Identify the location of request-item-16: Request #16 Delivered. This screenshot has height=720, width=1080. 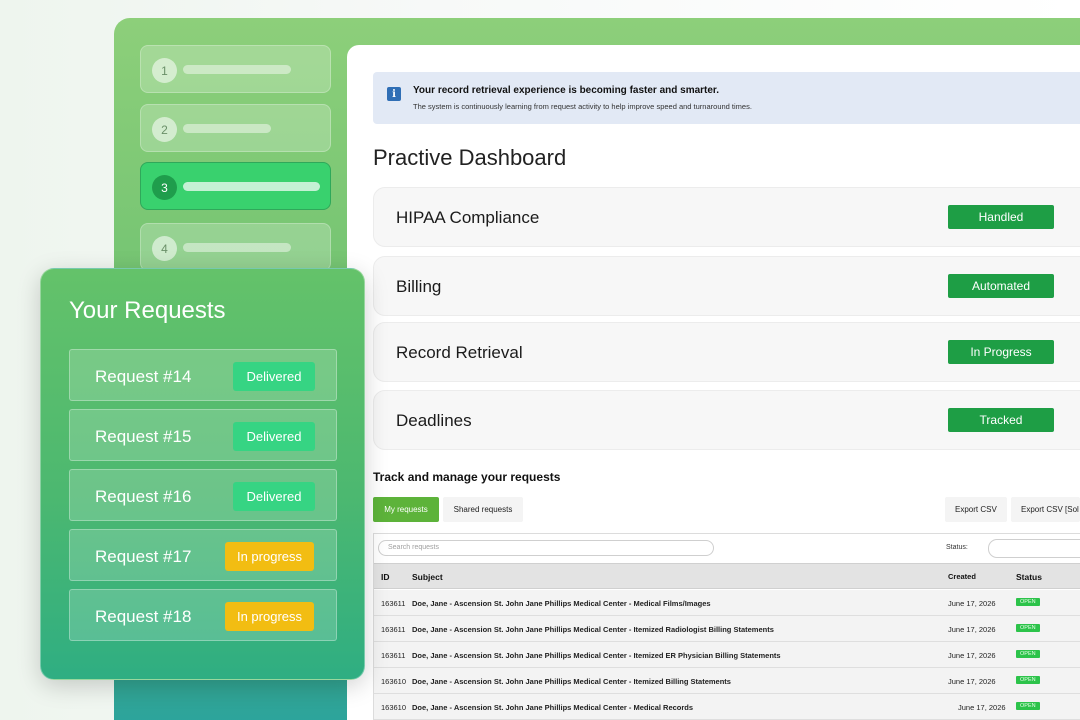
(203, 495).